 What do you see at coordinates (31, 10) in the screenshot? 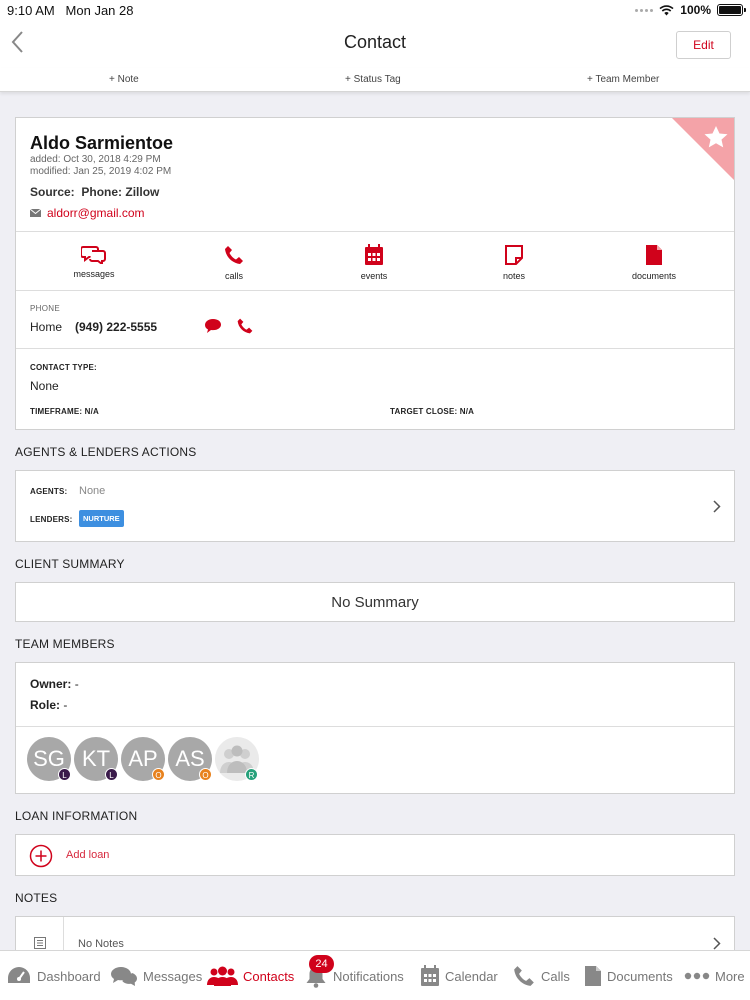
I see `status-time: 9:10 AM` at bounding box center [31, 10].